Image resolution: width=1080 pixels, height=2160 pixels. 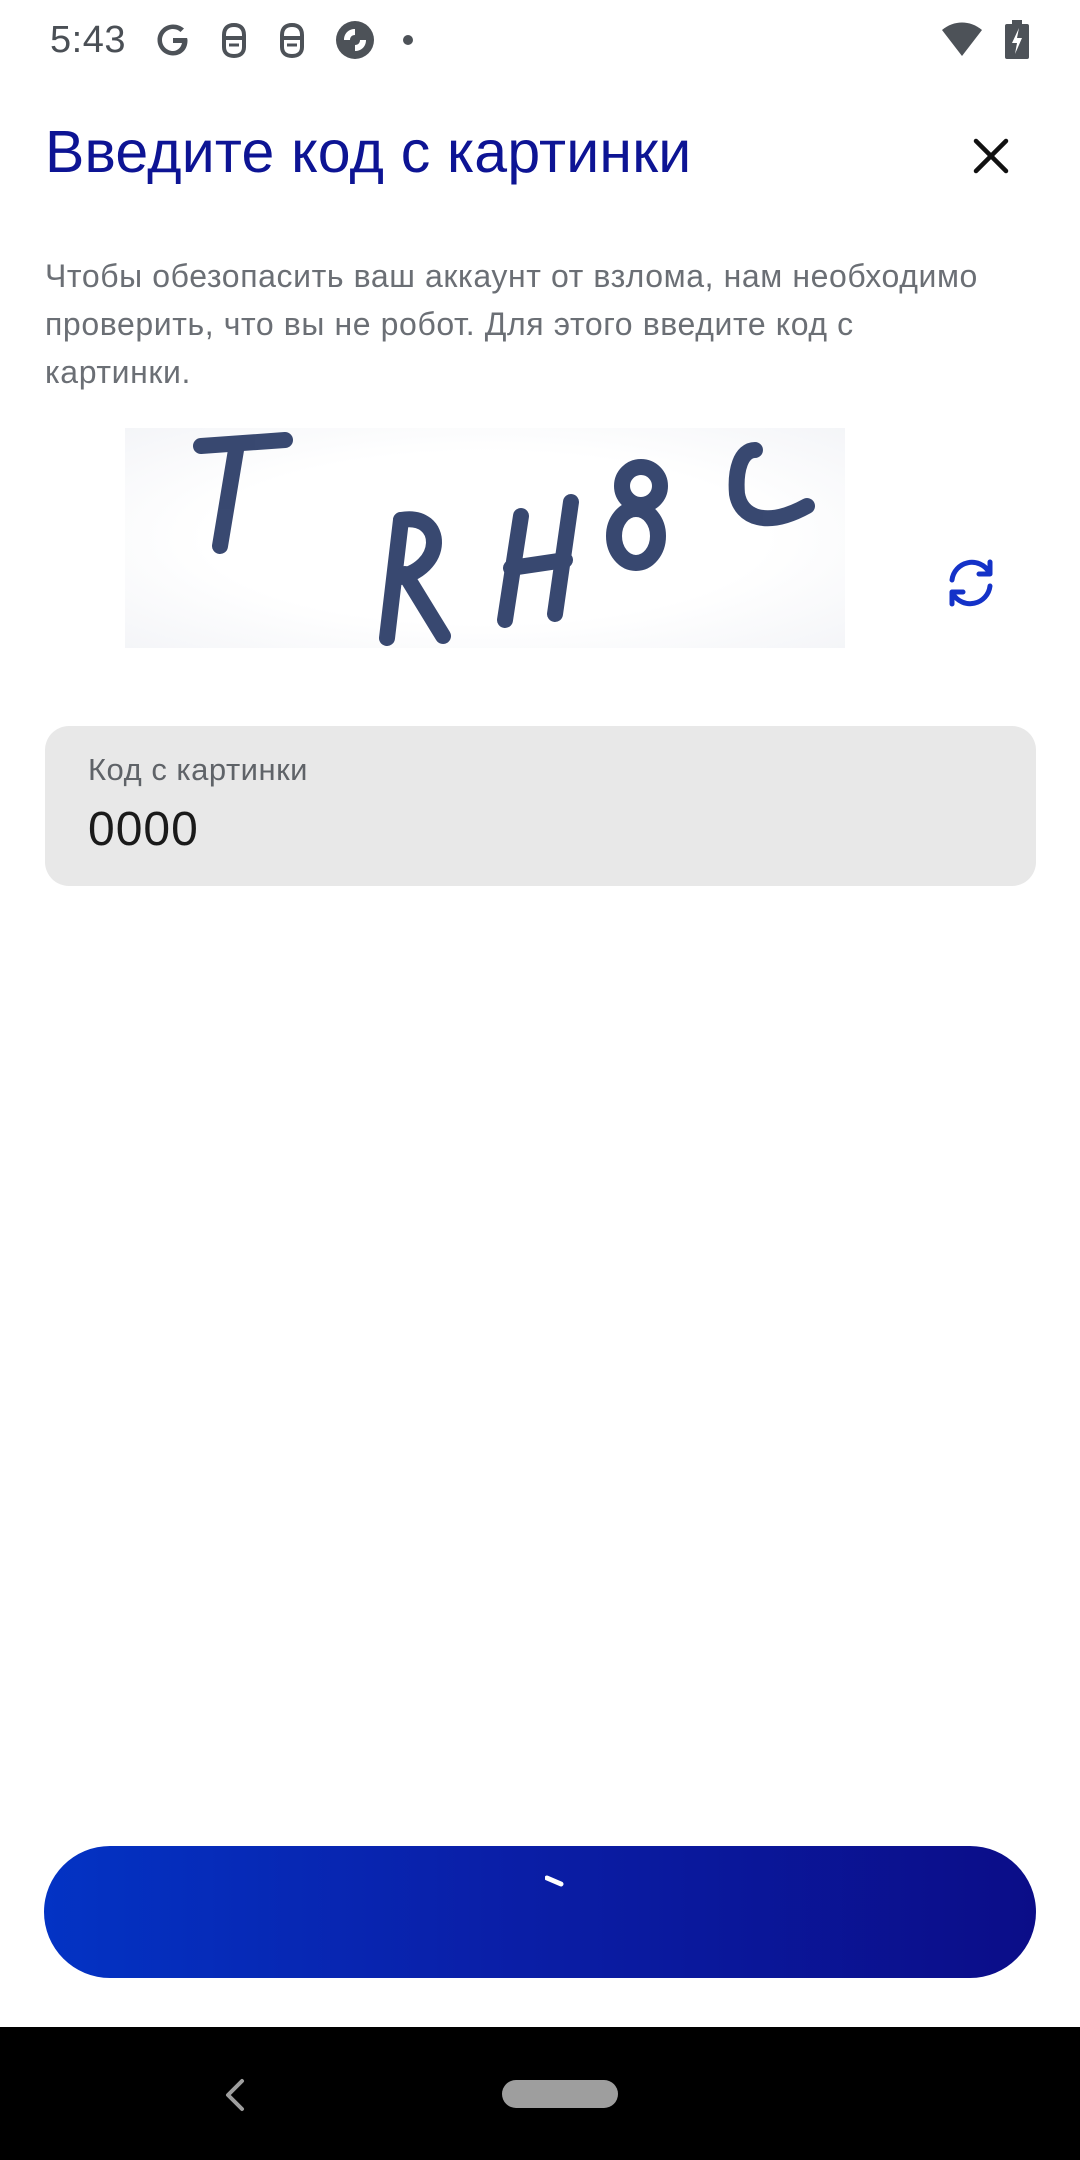 What do you see at coordinates (235, 2095) in the screenshot?
I see `back-icon` at bounding box center [235, 2095].